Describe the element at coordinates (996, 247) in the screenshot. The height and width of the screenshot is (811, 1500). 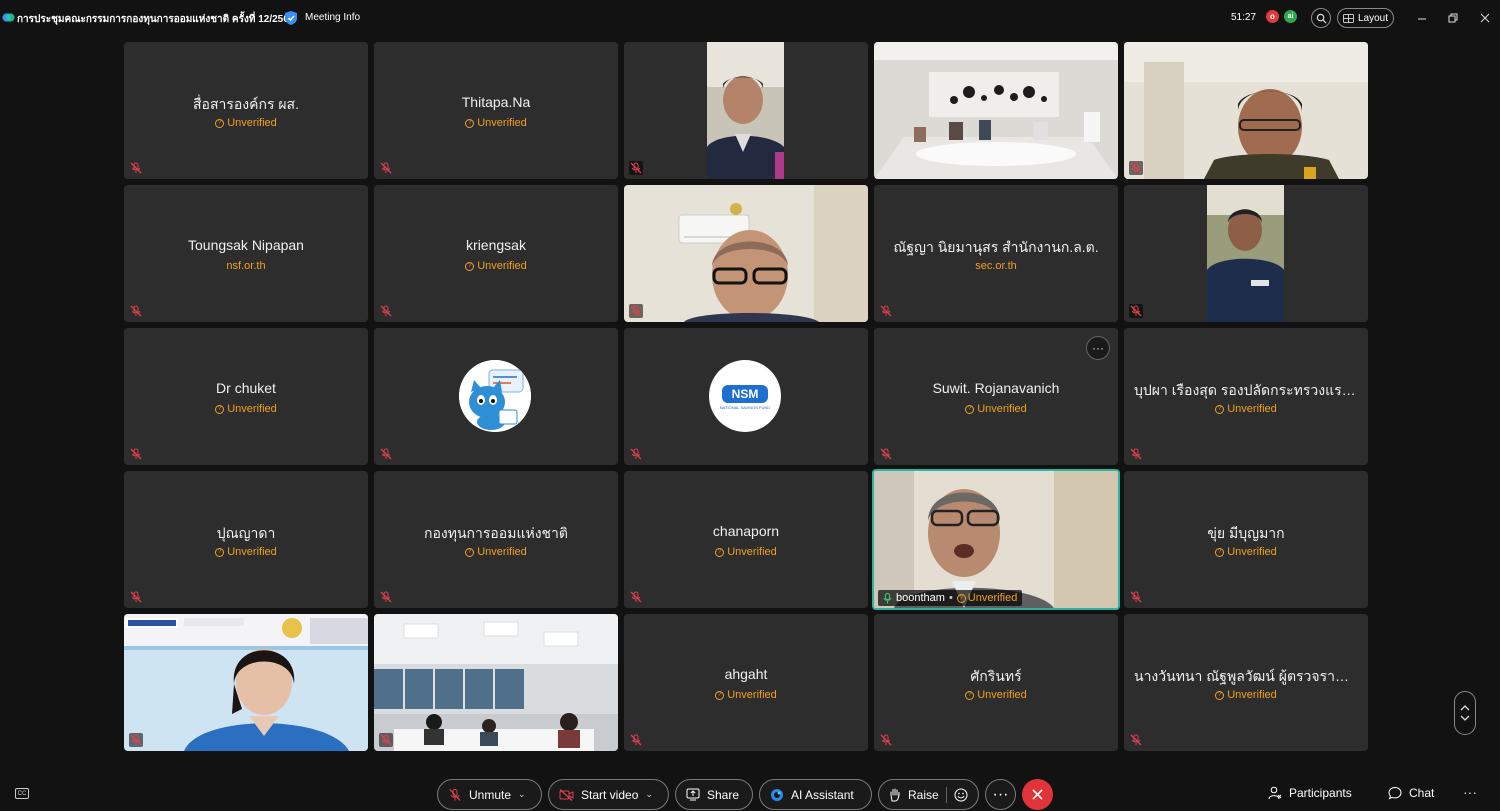
I see `participant-name: ณัฐญา นิยมานุสร สำนักงานก.ล.ต.` at that location.